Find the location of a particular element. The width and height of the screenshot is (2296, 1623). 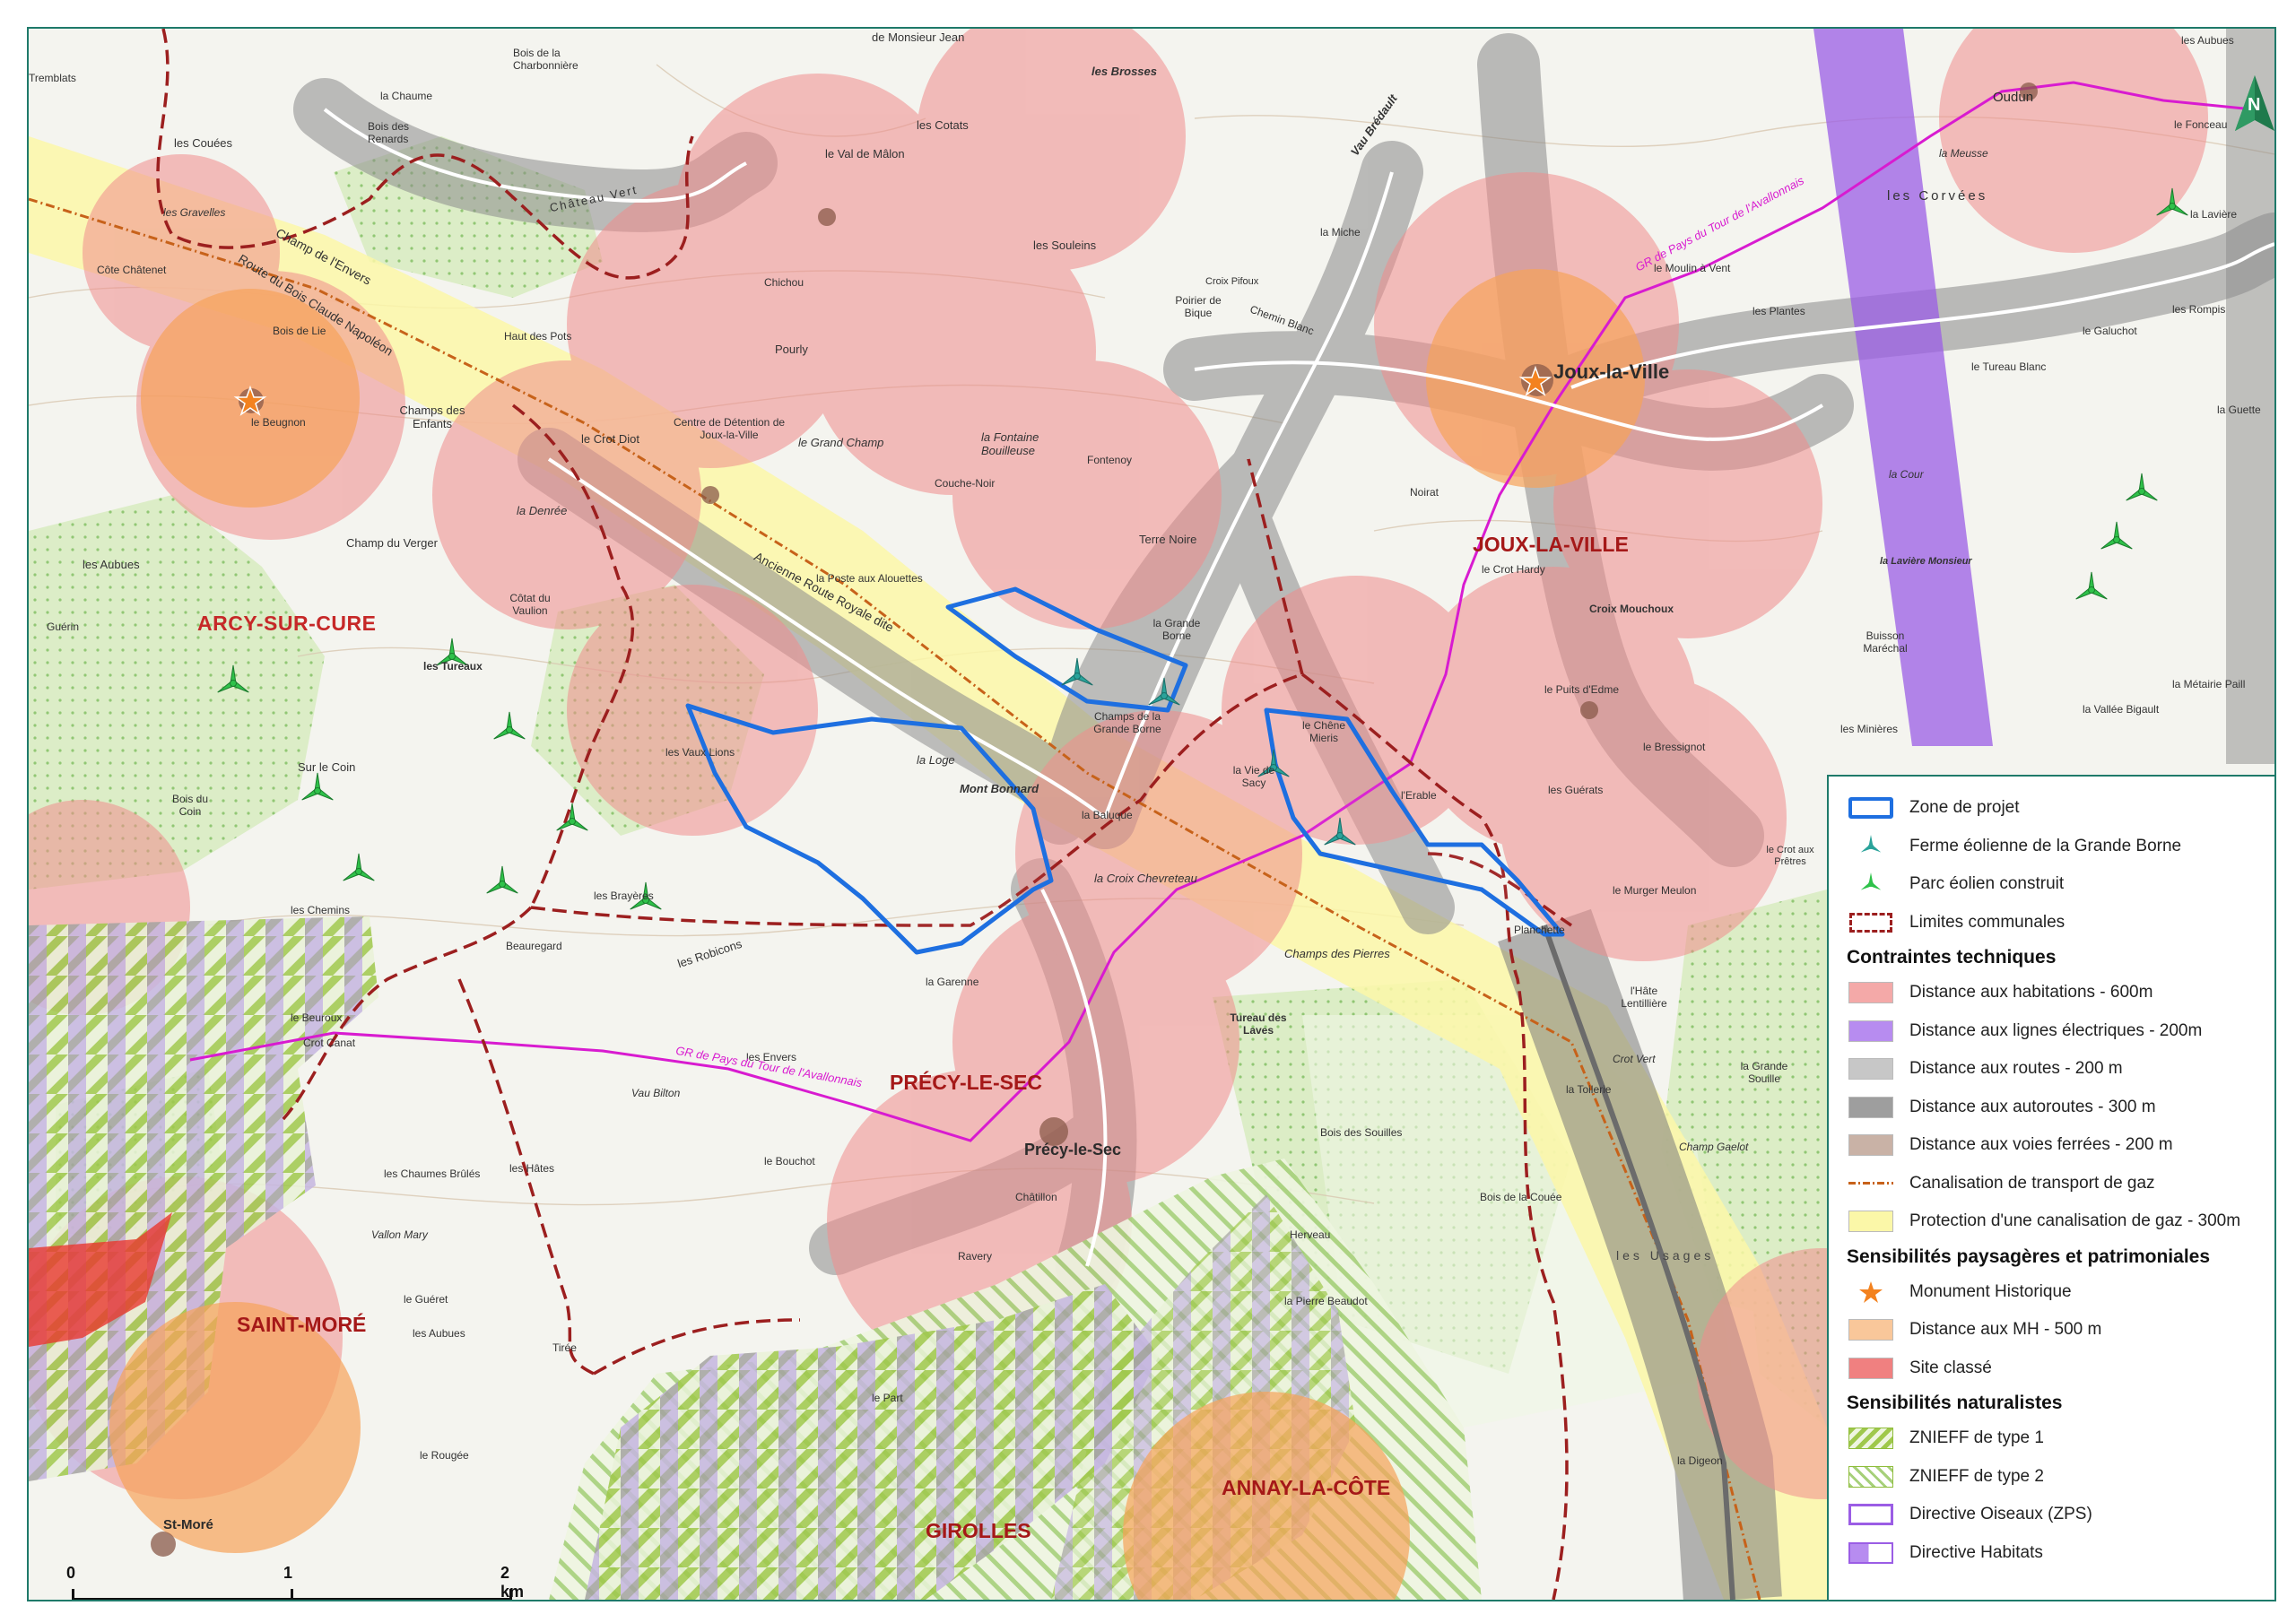

place-label: les Chemins is located at coordinates (321, 910).